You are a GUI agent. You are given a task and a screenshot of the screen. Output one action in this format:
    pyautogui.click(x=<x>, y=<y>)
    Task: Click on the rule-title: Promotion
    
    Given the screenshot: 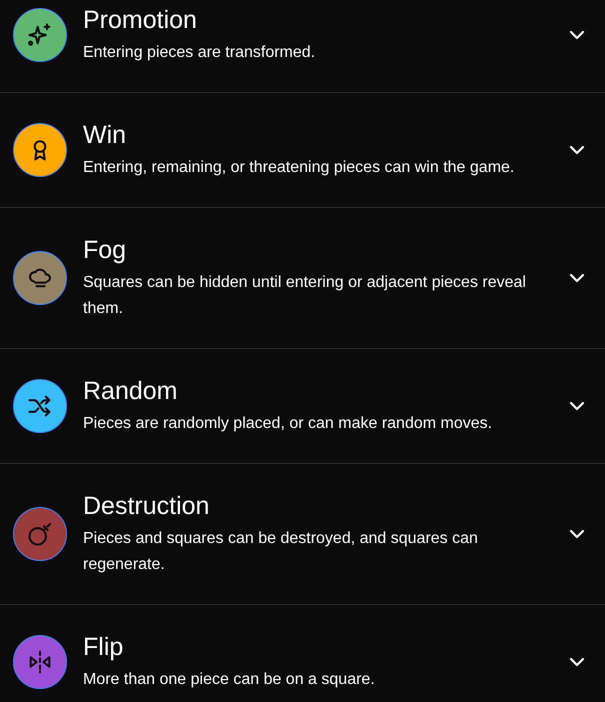 What is the action you would take?
    pyautogui.click(x=140, y=20)
    